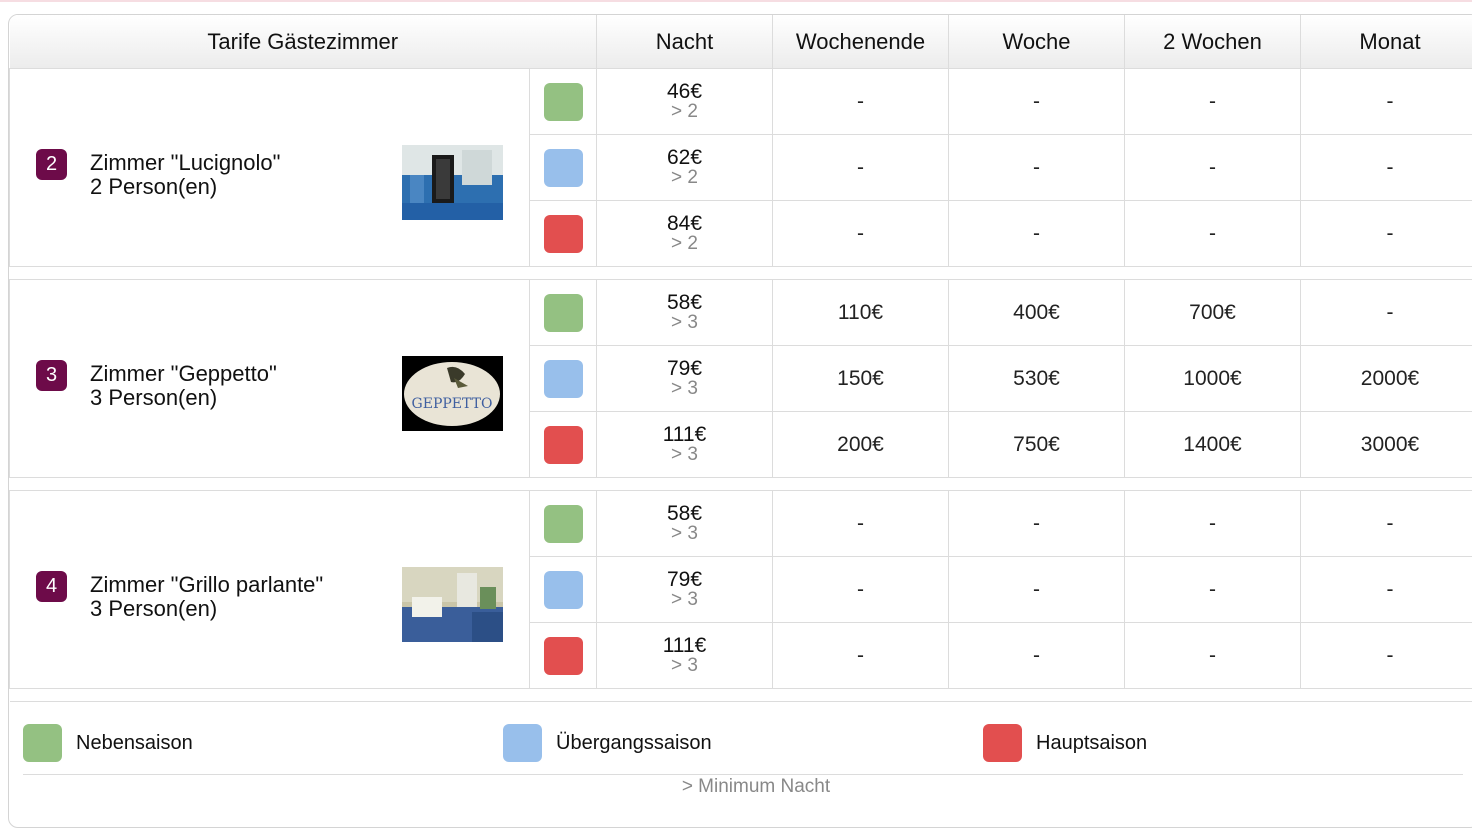 The height and width of the screenshot is (828, 1472). I want to click on night-price-cell: 58€> 3, so click(685, 524).